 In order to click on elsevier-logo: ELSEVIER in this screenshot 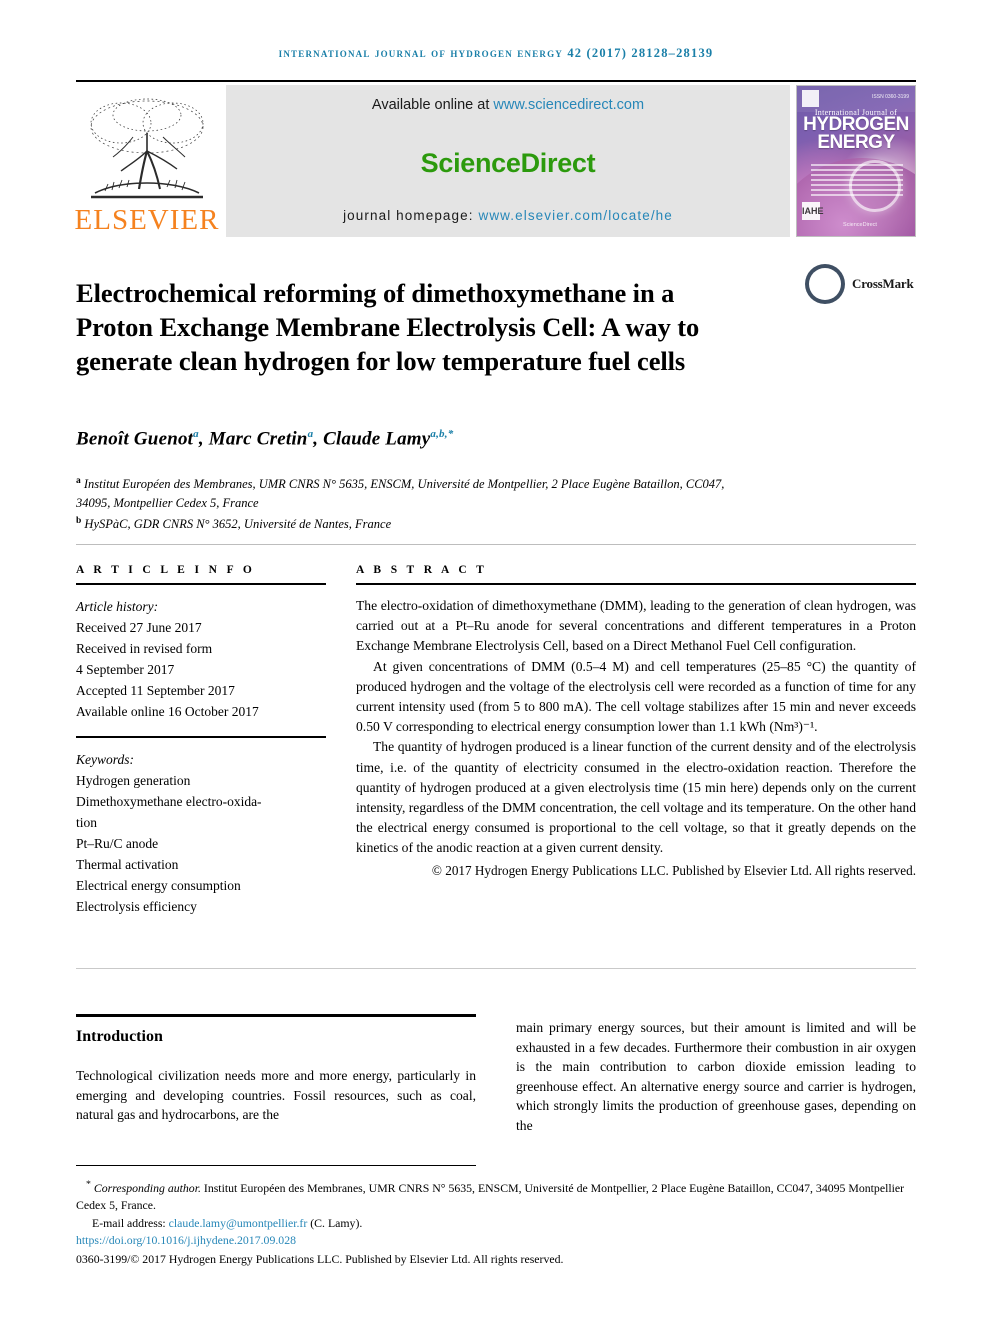, I will do `click(147, 161)`.